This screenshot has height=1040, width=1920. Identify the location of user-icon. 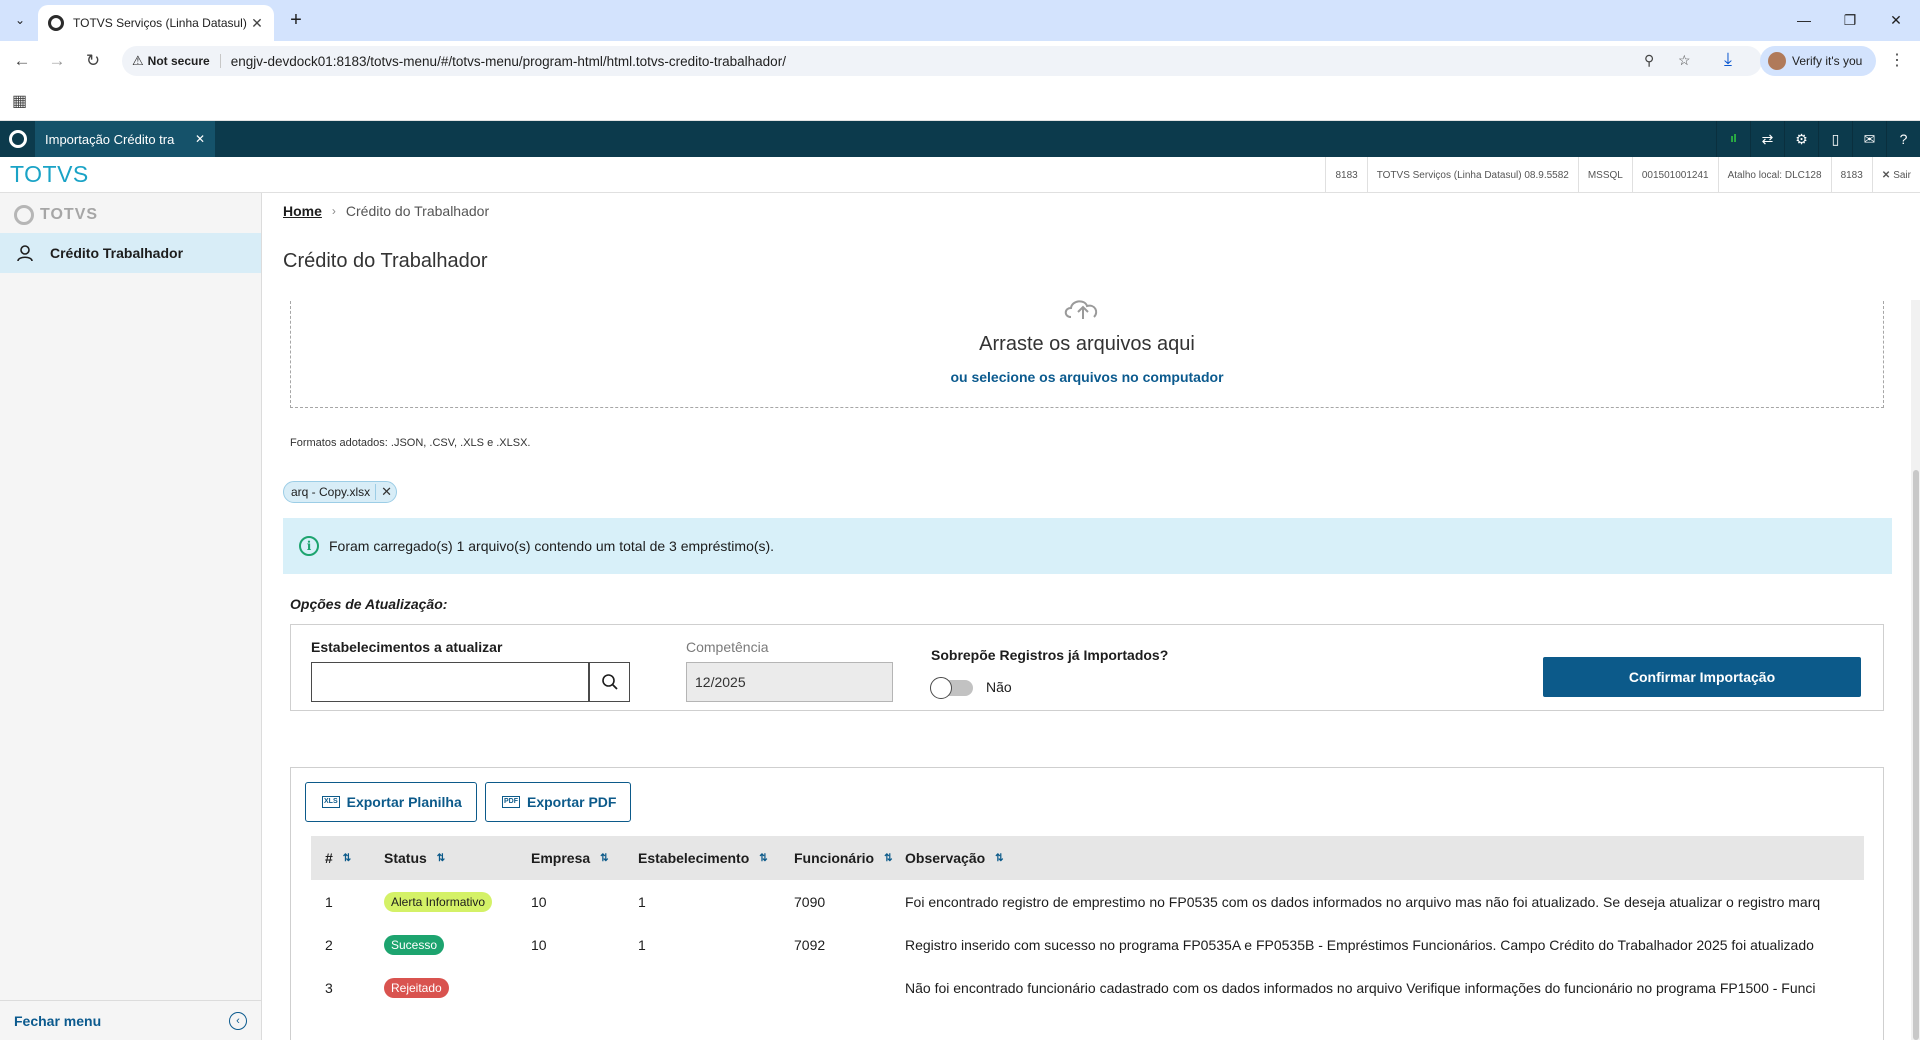
(25, 253).